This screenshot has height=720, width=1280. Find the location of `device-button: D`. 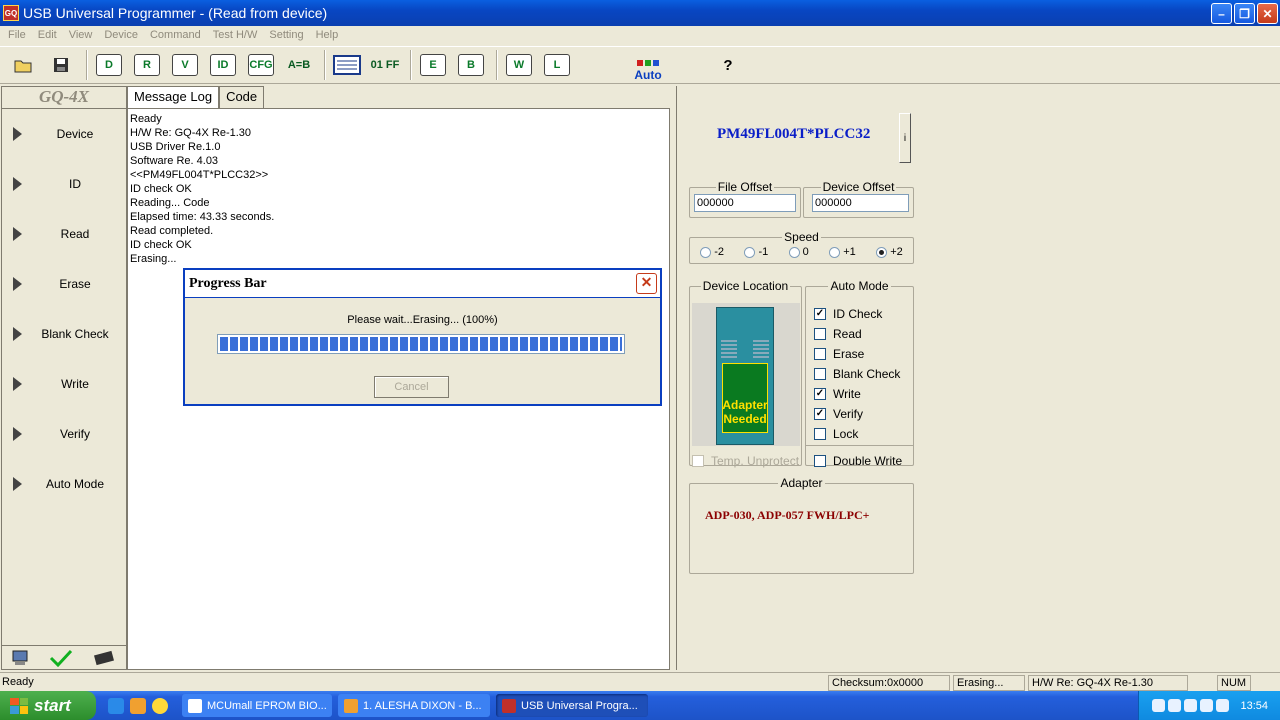

device-button: D is located at coordinates (109, 65).